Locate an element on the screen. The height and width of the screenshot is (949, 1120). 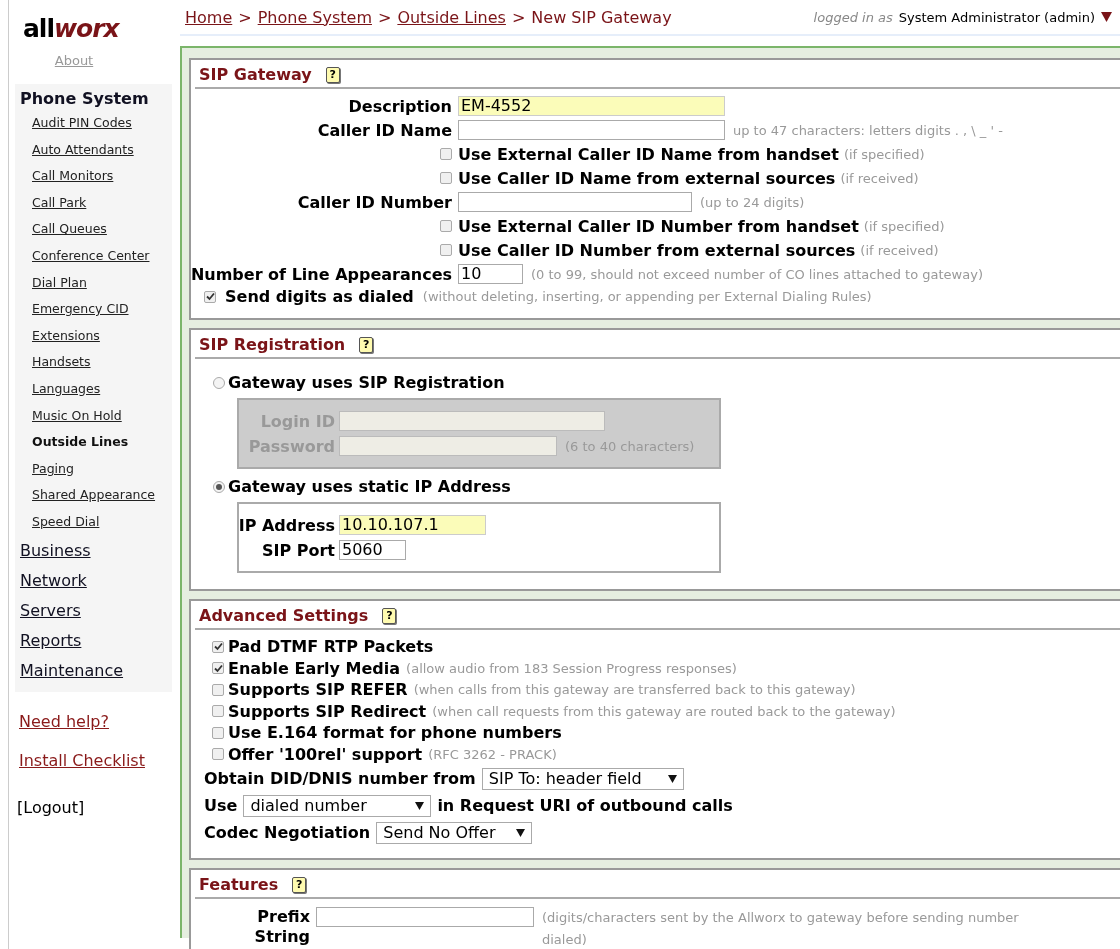
nav-item: Conference Center is located at coordinates (91, 256).